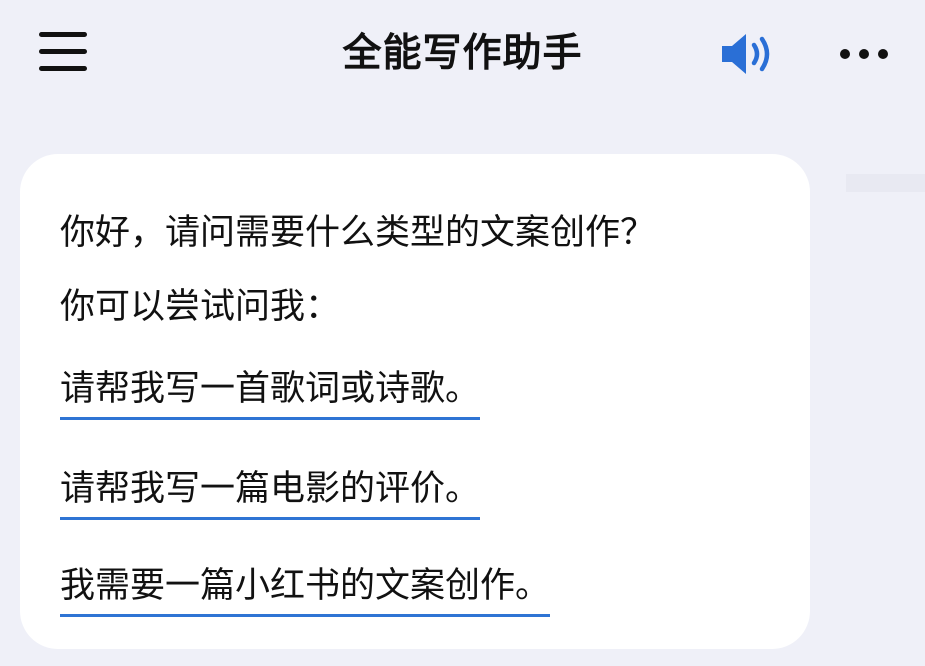 This screenshot has height=666, width=925. What do you see at coordinates (63, 34) in the screenshot?
I see `menu-icon-bar-top` at bounding box center [63, 34].